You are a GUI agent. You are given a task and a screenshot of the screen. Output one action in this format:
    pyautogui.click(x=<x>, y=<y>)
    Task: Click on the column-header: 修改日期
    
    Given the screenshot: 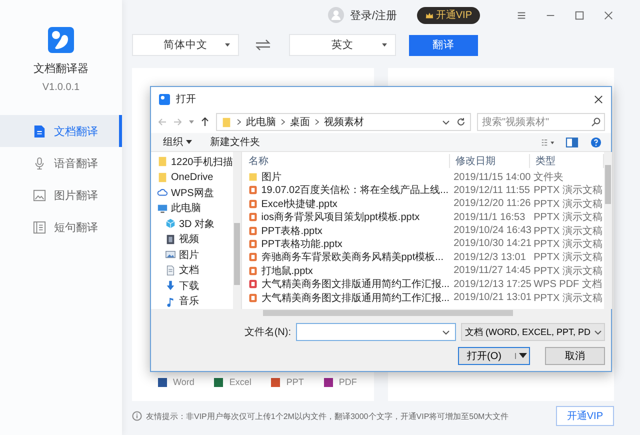 What is the action you would take?
    pyautogui.click(x=490, y=161)
    